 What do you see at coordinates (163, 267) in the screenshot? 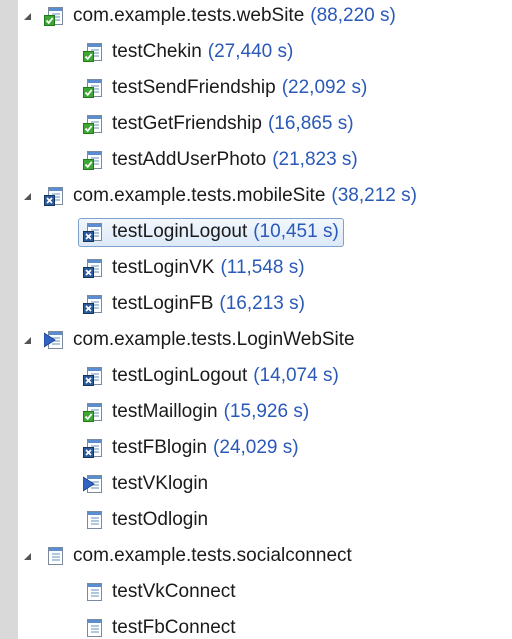
I see `test-name: testLoginVK` at bounding box center [163, 267].